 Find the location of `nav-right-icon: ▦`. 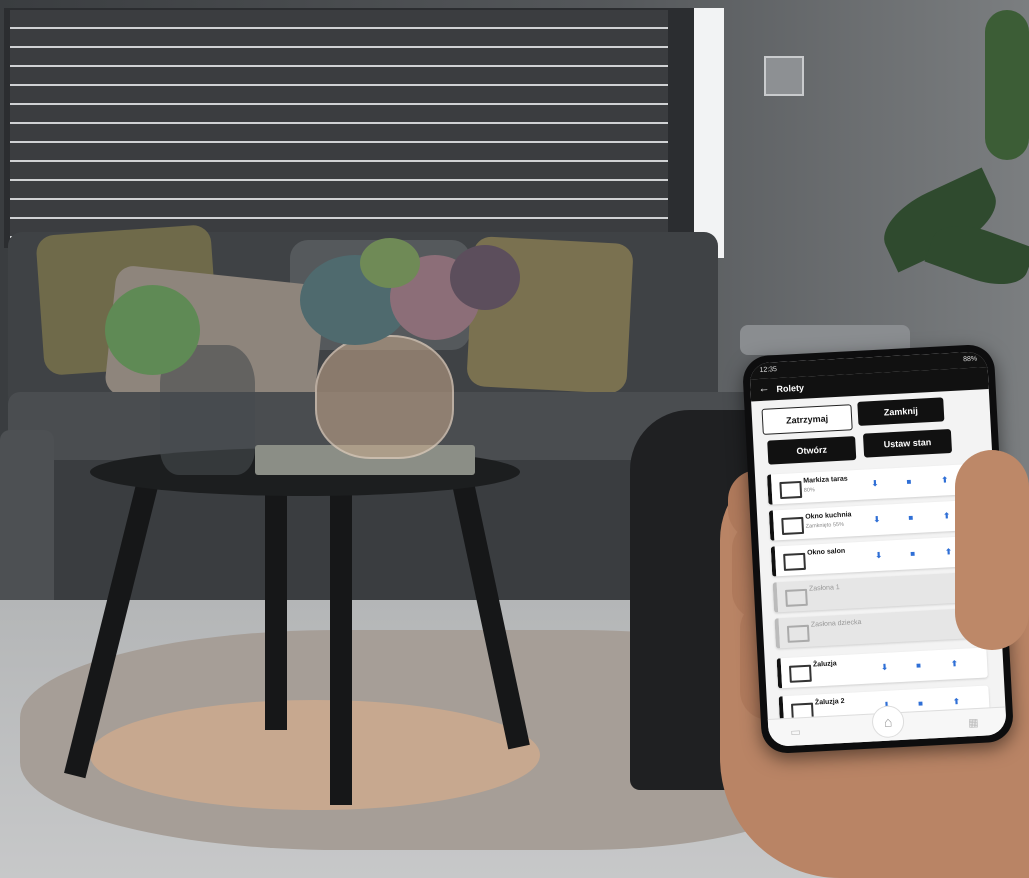

nav-right-icon: ▦ is located at coordinates (973, 723).